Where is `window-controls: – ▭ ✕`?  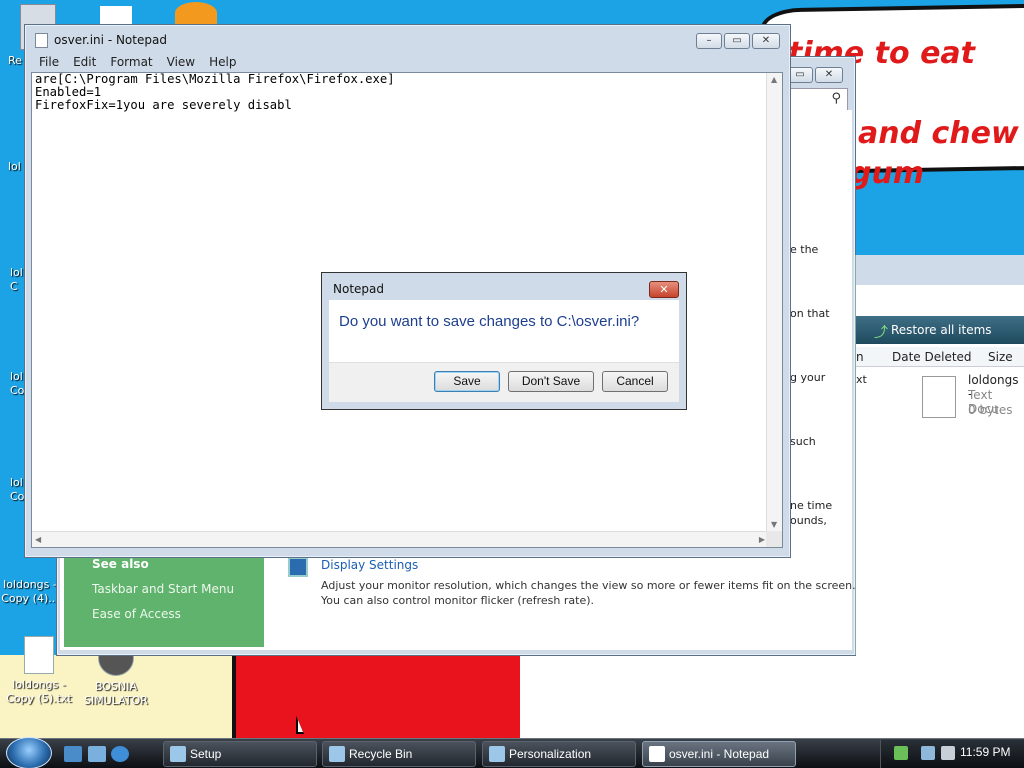 window-controls: – ▭ ✕ is located at coordinates (738, 41).